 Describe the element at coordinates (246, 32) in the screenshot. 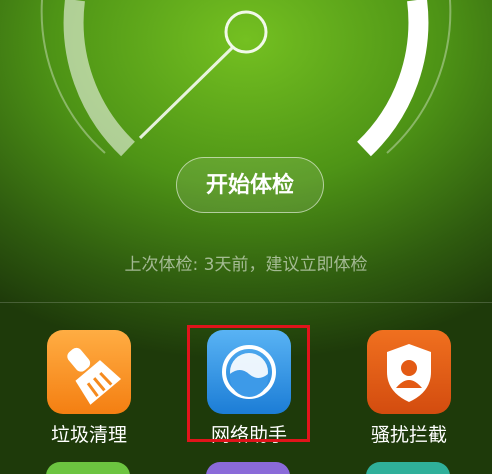

I see `gauge-pivot-icon` at that location.